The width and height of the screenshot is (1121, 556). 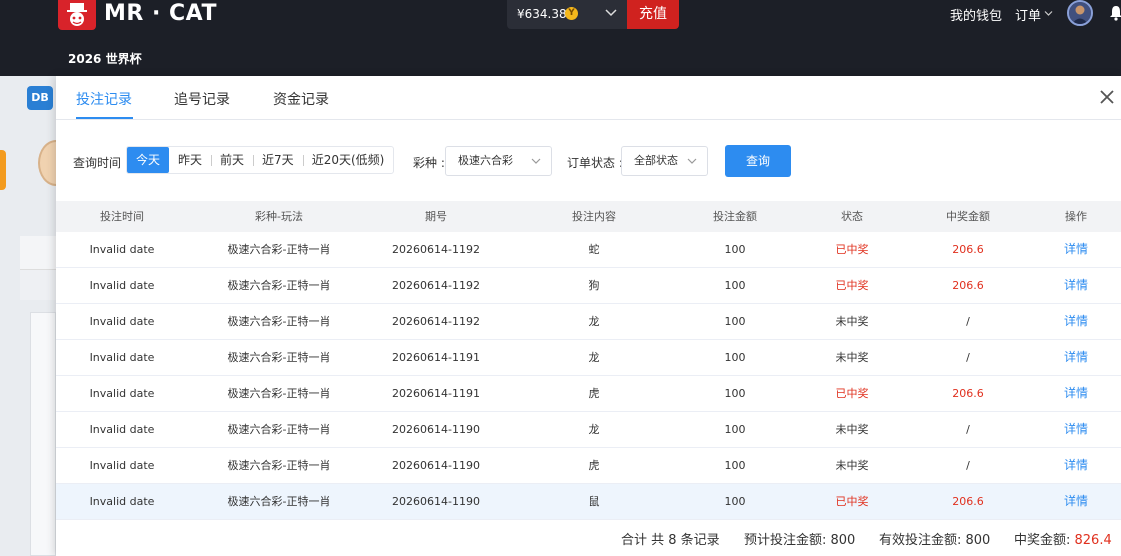 What do you see at coordinates (40, 98) in the screenshot?
I see `db-badge-icon: DB` at bounding box center [40, 98].